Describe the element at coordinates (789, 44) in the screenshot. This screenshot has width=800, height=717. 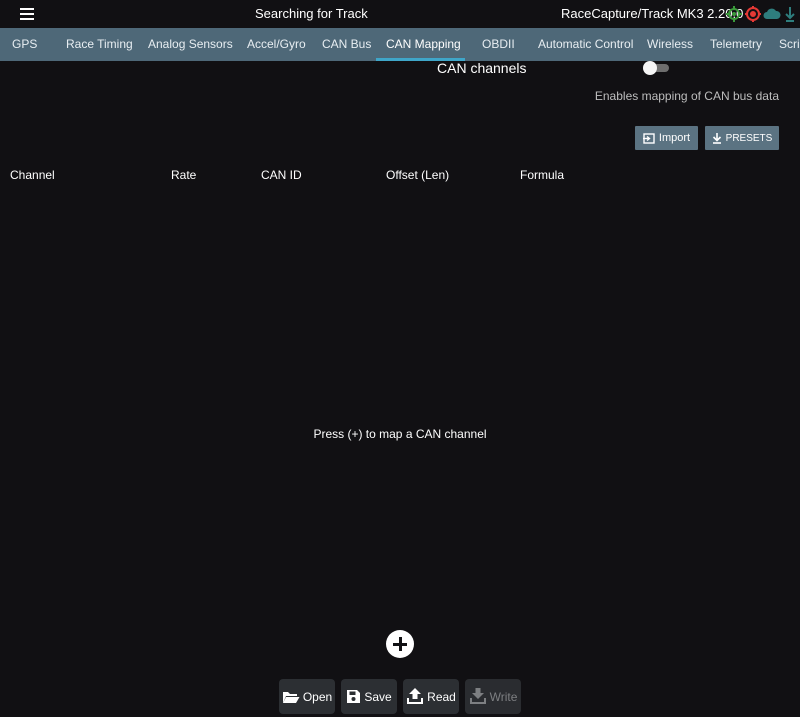
I see `tab-scripting: Scri` at that location.